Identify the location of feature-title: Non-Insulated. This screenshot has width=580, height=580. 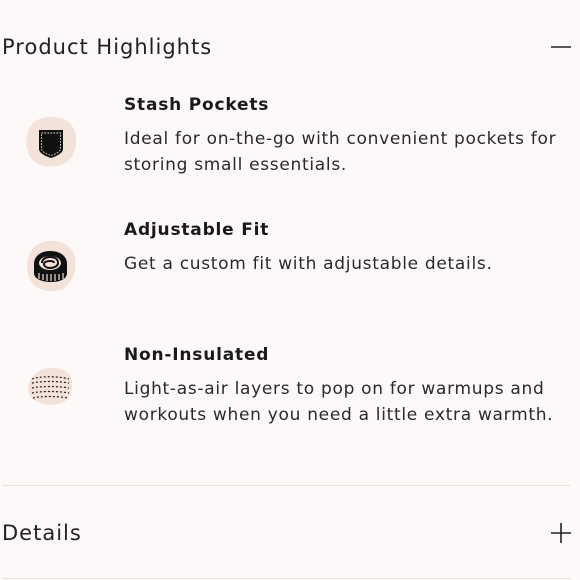
(197, 355).